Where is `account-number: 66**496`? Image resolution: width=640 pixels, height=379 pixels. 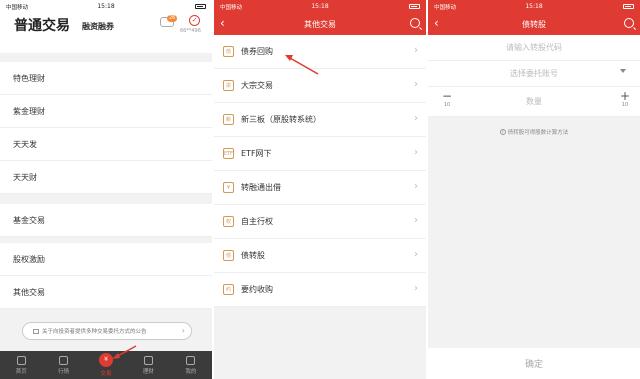 account-number: 66**496 is located at coordinates (190, 31).